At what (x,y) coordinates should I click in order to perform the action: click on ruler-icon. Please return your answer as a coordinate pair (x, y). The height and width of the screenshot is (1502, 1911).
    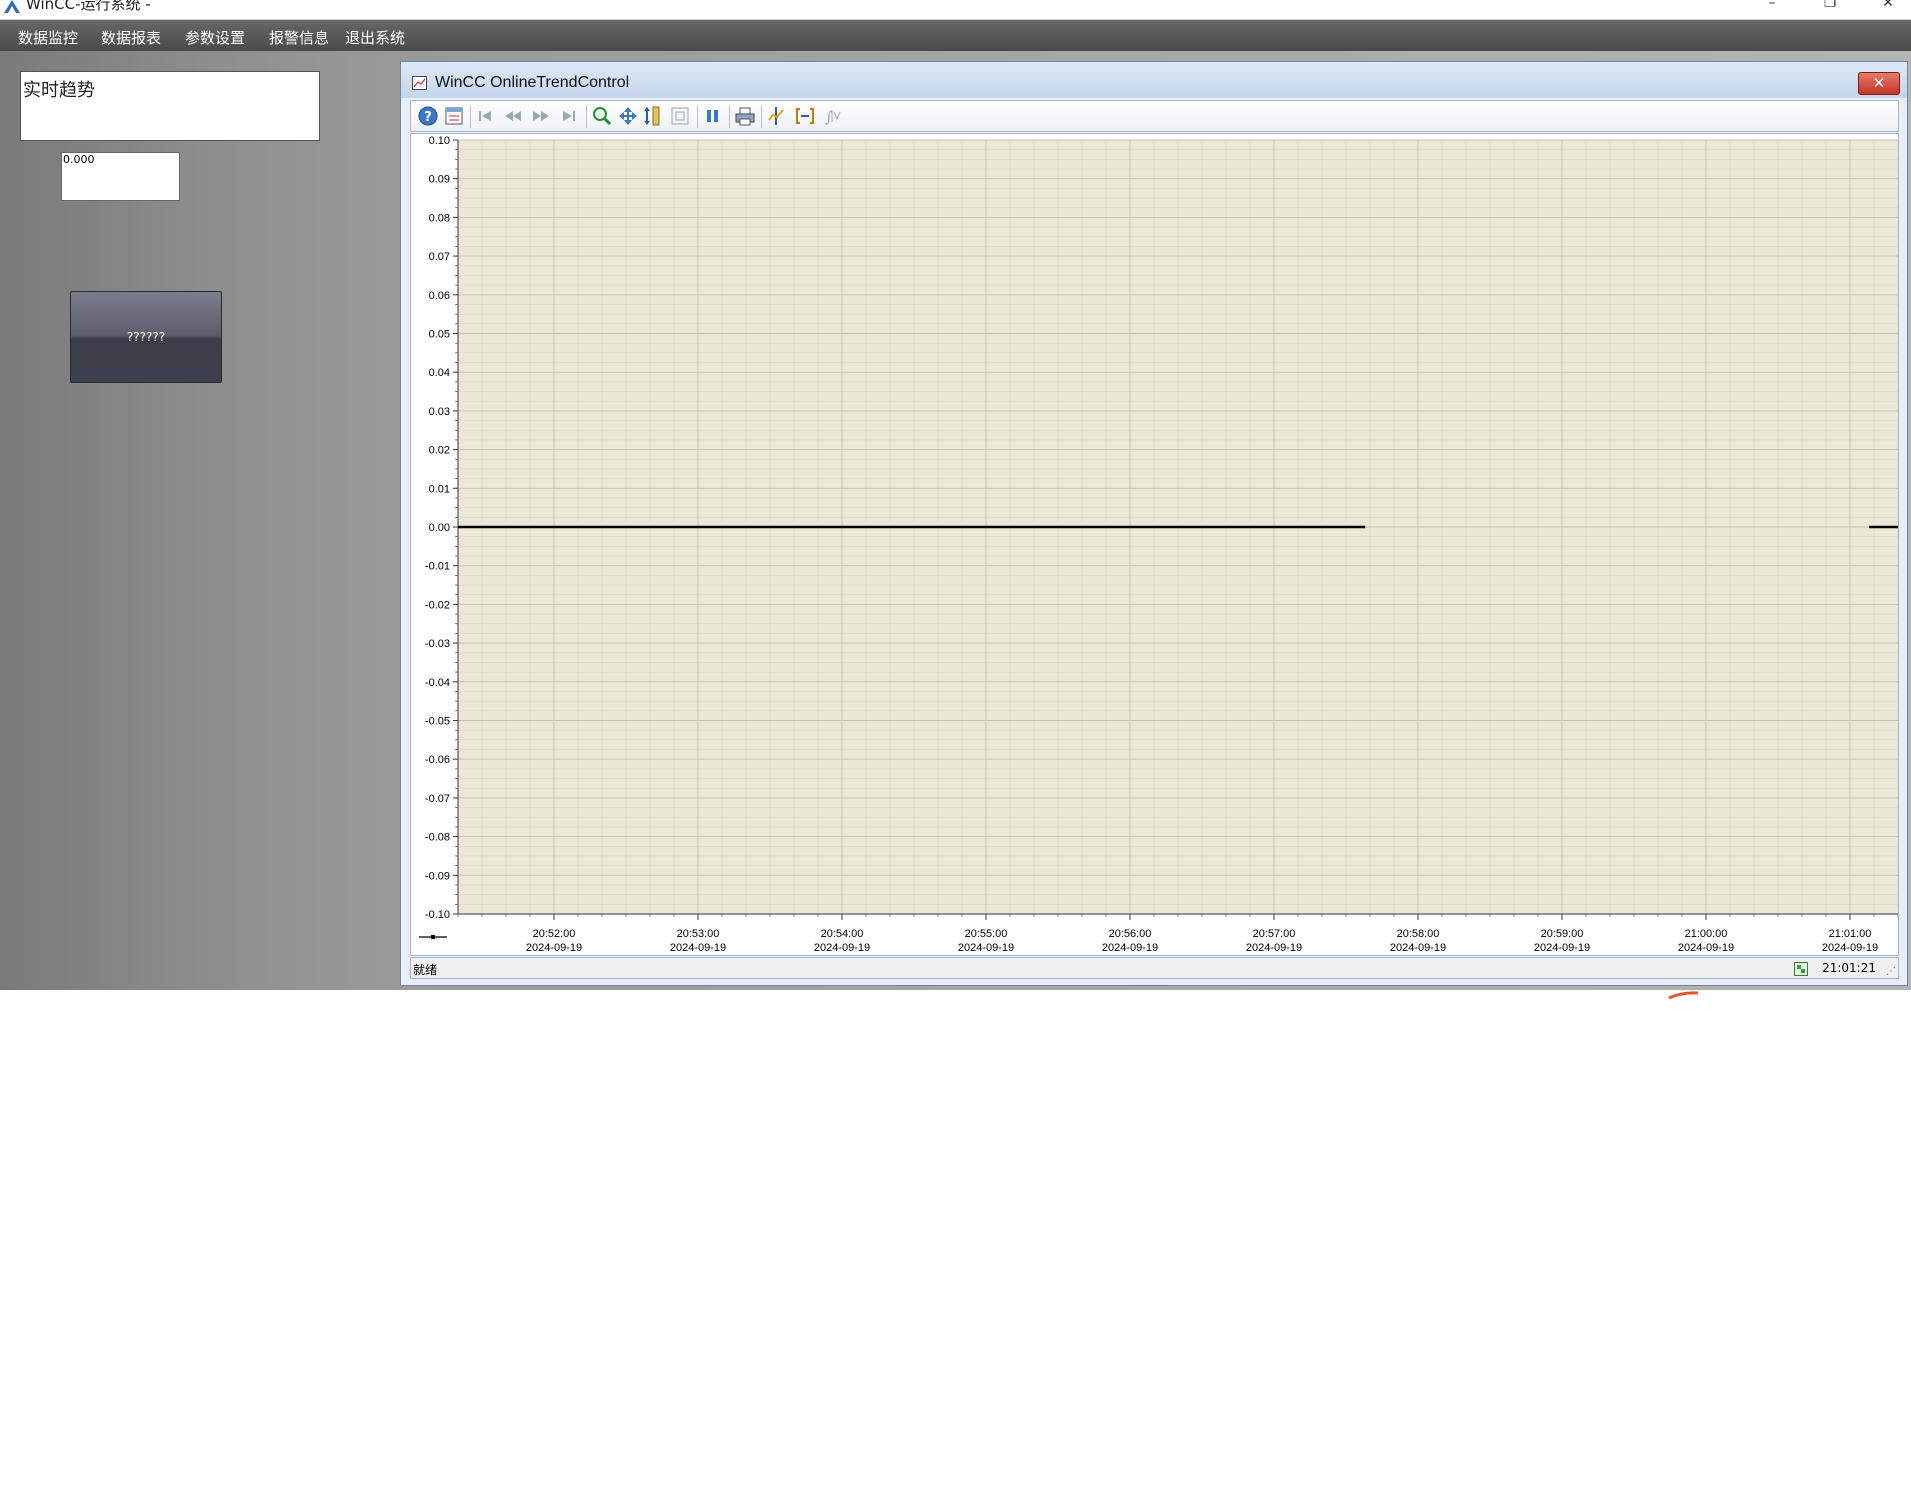
    Looking at the image, I should click on (777, 116).